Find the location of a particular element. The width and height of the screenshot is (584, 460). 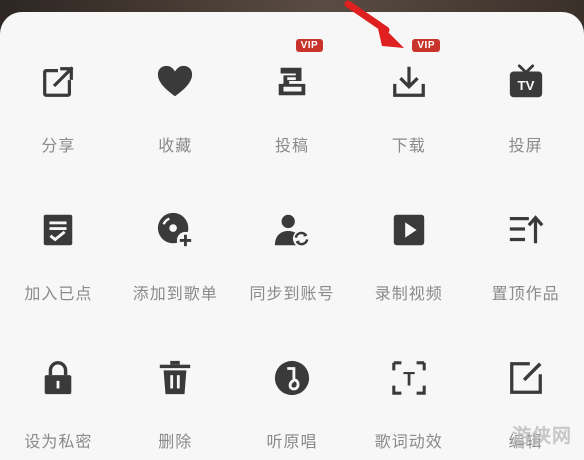

add-to-playlist-button: 添加到歌单 is located at coordinates (175, 234).